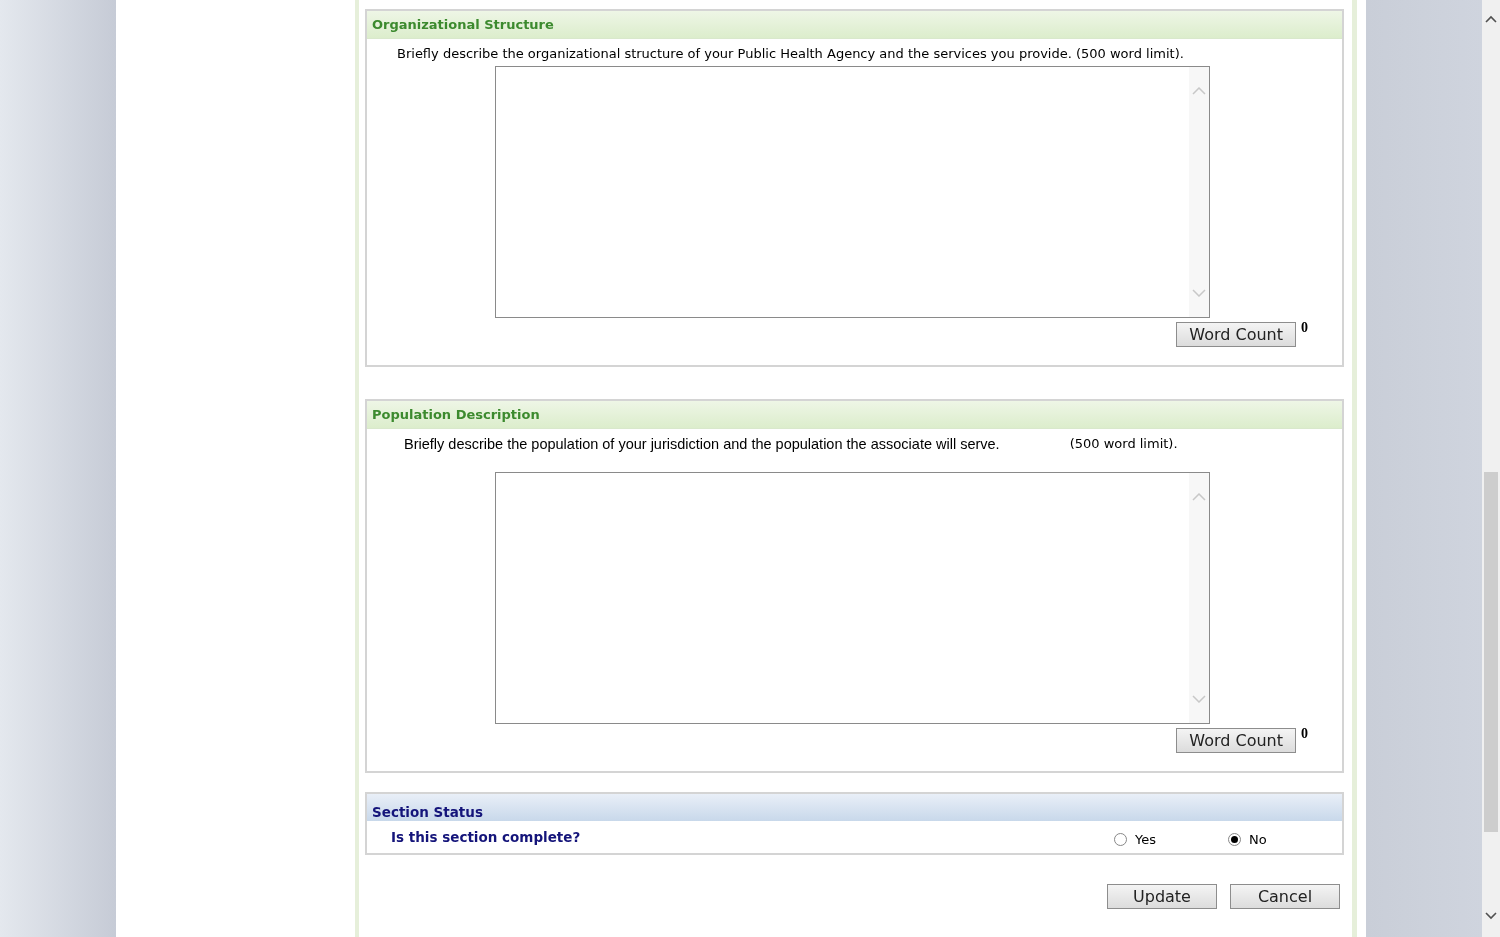 Image resolution: width=1500 pixels, height=937 pixels. What do you see at coordinates (1491, 19) in the screenshot?
I see `scroll-up-icon` at bounding box center [1491, 19].